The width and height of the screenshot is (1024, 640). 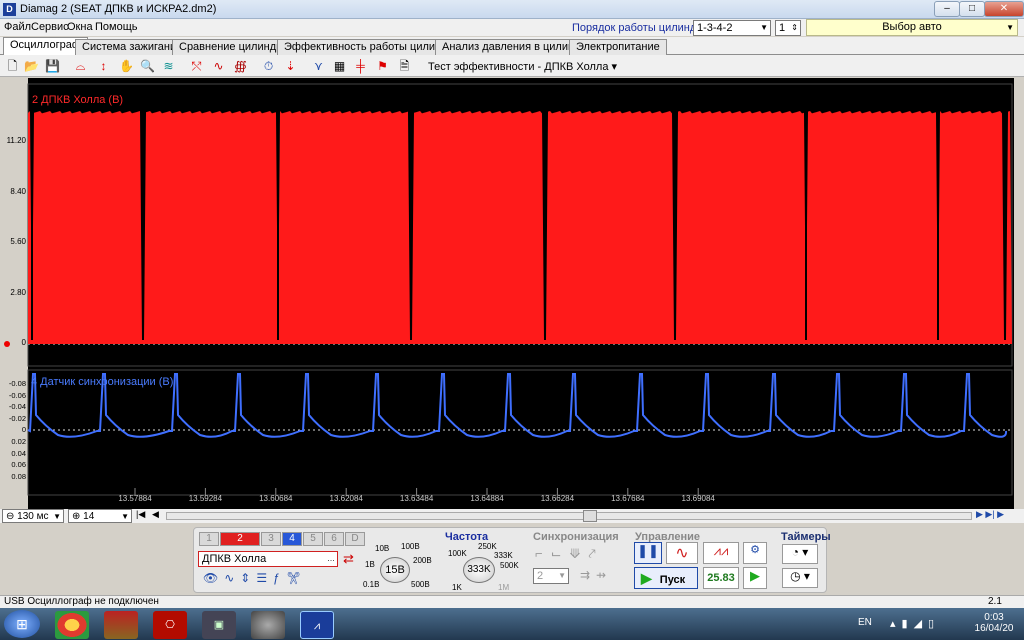 I want to click on range-label-200: 200В, so click(x=422, y=560).